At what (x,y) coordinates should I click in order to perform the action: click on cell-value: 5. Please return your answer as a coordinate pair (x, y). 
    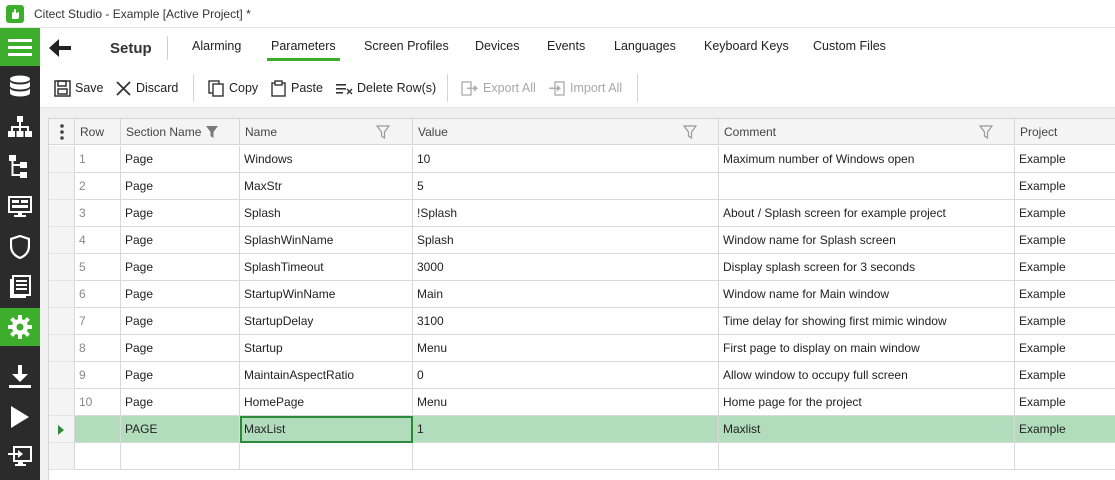
    Looking at the image, I should click on (566, 186).